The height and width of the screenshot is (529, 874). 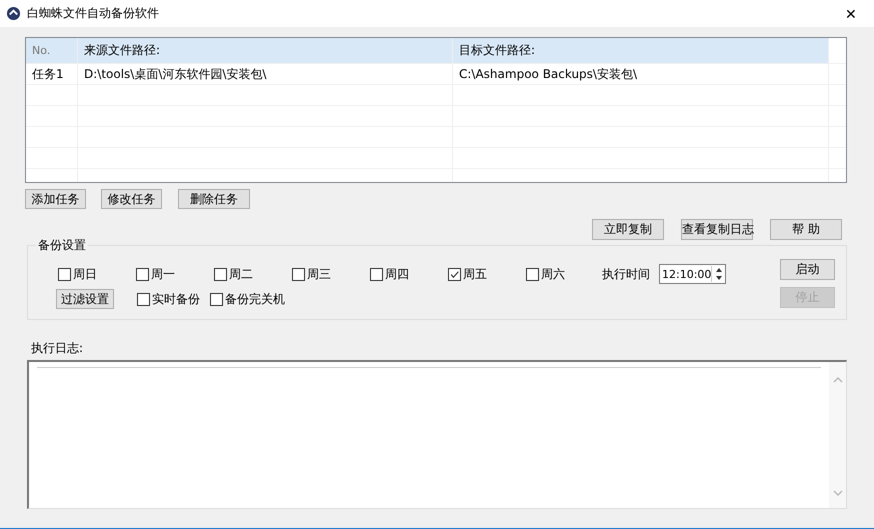 I want to click on table-cell: 任务1, so click(x=52, y=74).